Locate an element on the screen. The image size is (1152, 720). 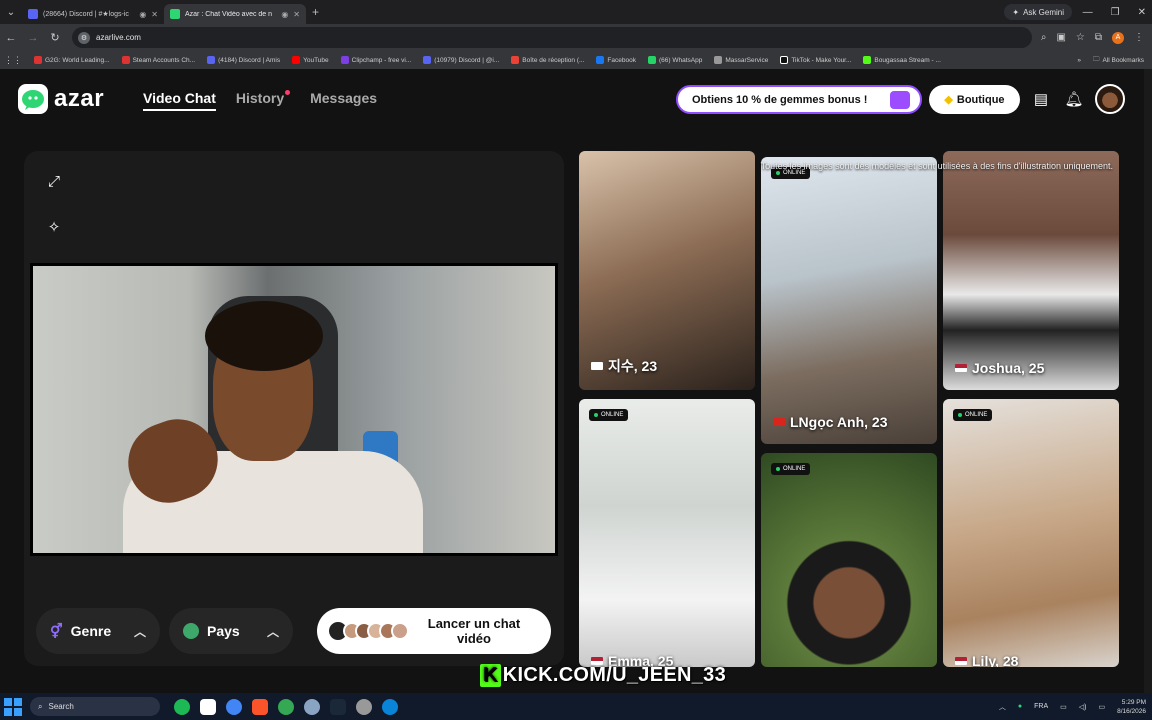
user-avatar is located at coordinates (1110, 99).